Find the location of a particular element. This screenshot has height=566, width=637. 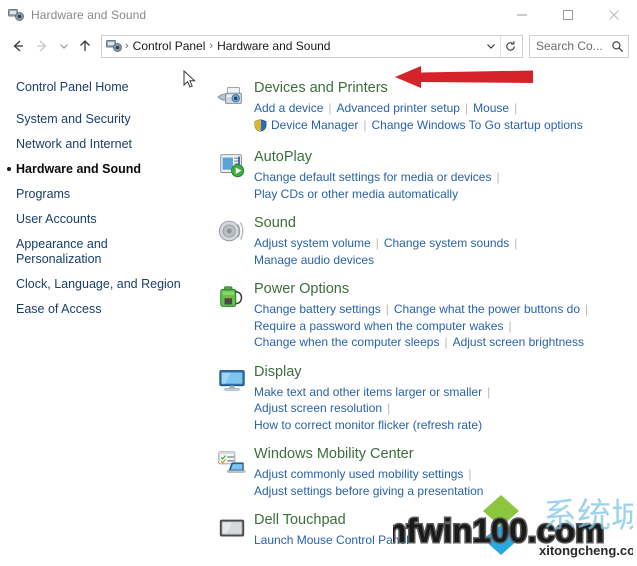

address-bar: › Control Panel › Hardware and Sound is located at coordinates (312, 46).